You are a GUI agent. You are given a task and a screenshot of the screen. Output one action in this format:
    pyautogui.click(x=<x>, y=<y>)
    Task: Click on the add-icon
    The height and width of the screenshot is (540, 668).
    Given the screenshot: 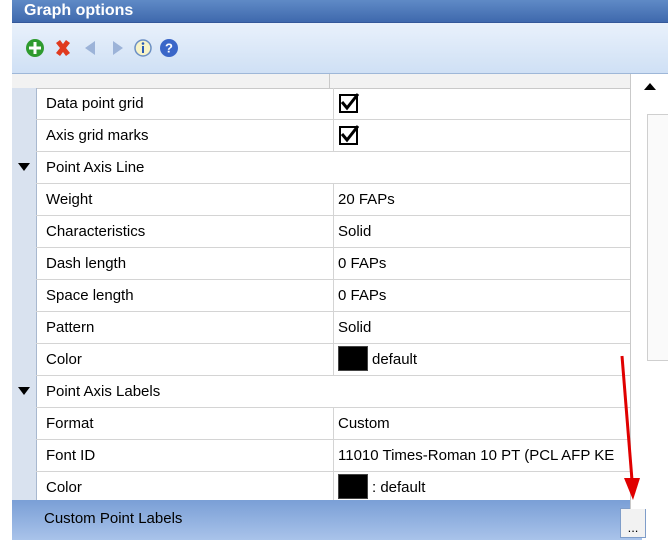 What is the action you would take?
    pyautogui.click(x=35, y=48)
    